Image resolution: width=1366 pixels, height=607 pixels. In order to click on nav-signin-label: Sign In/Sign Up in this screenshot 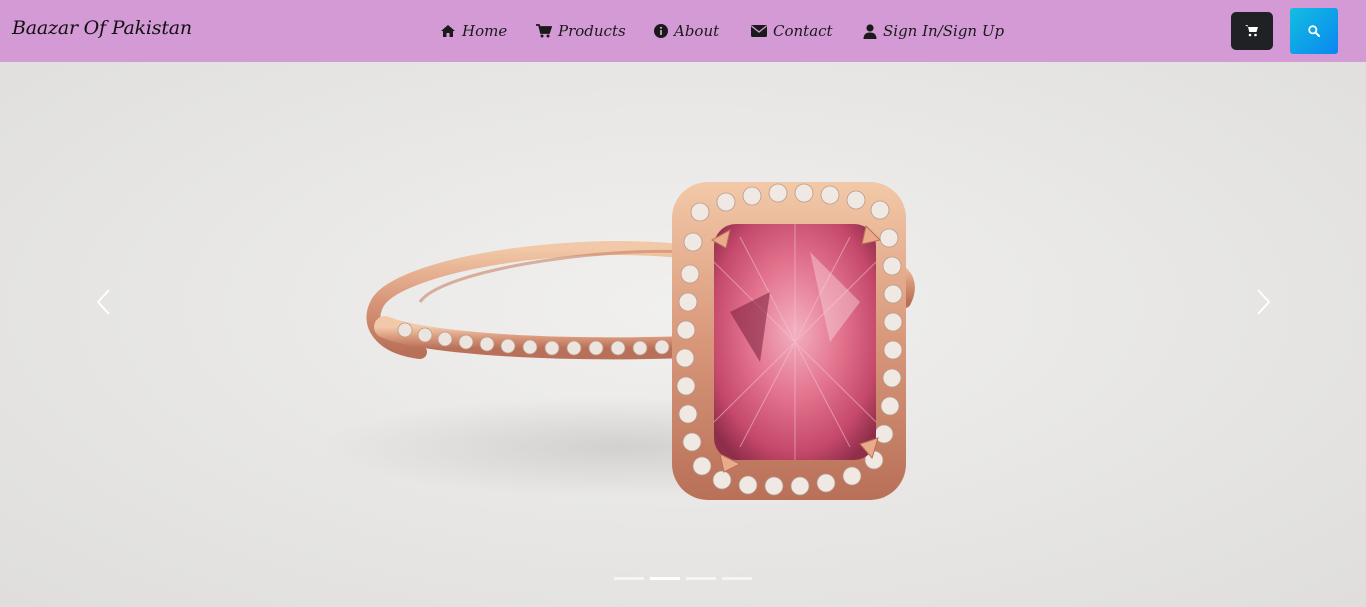, I will do `click(944, 31)`.